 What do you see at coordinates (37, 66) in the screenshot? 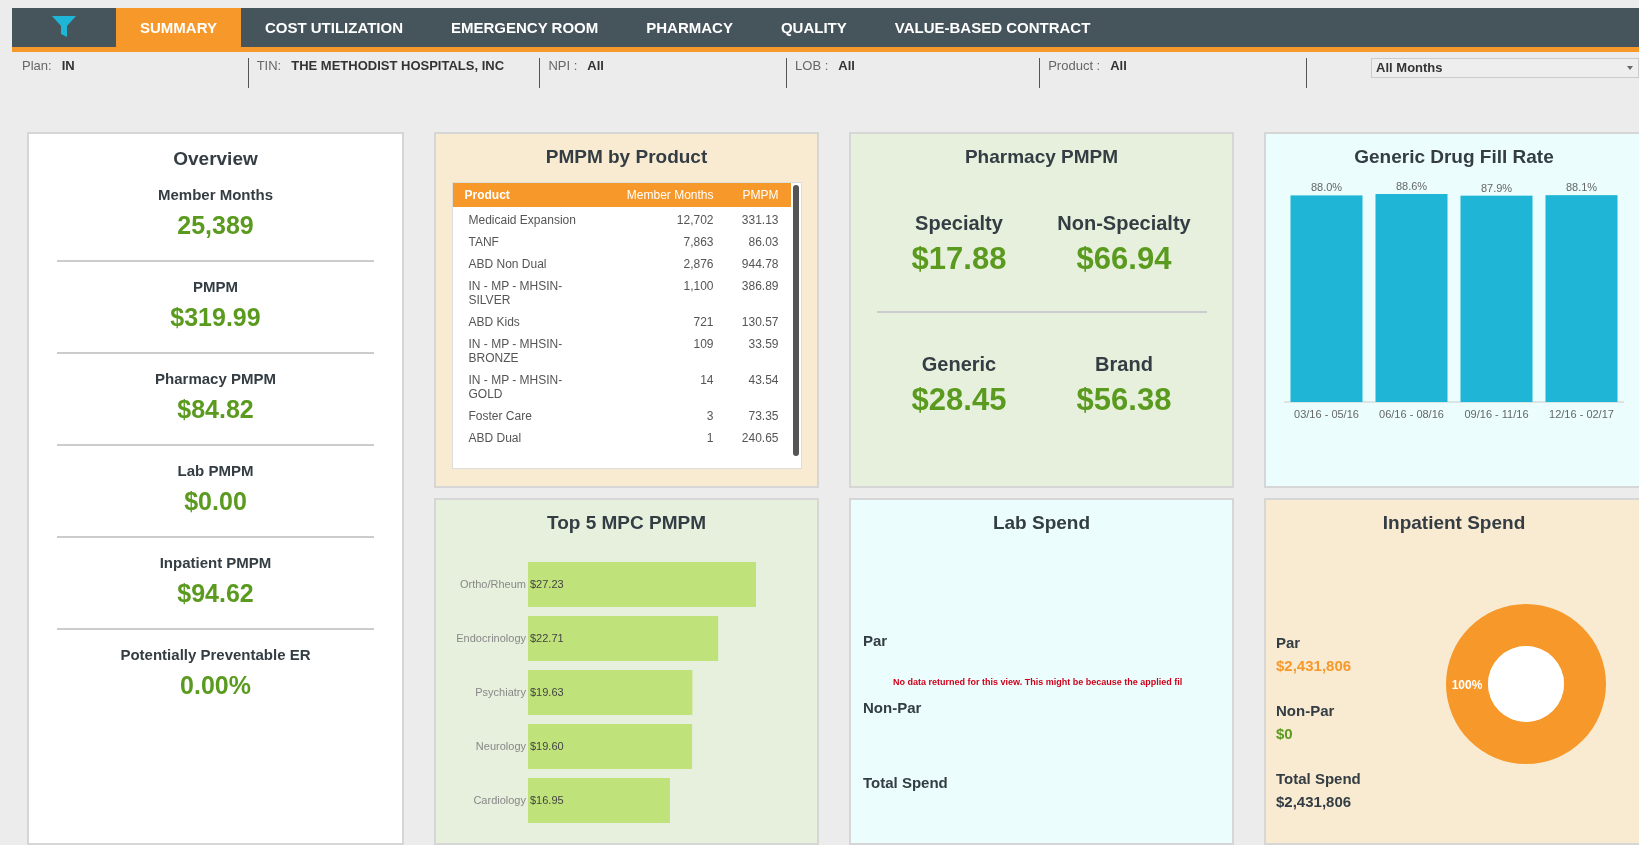
I see `filter-label: Plan:` at bounding box center [37, 66].